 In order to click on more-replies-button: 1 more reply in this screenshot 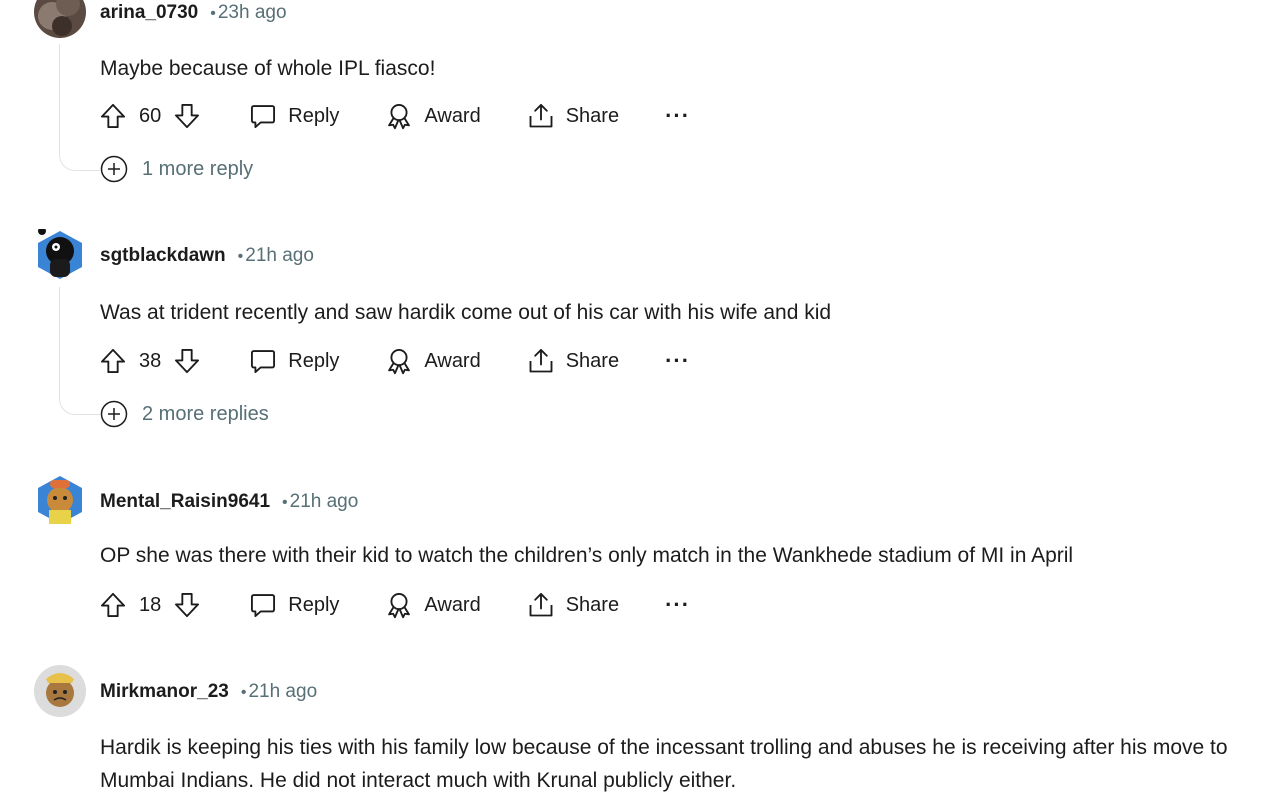, I will do `click(176, 169)`.